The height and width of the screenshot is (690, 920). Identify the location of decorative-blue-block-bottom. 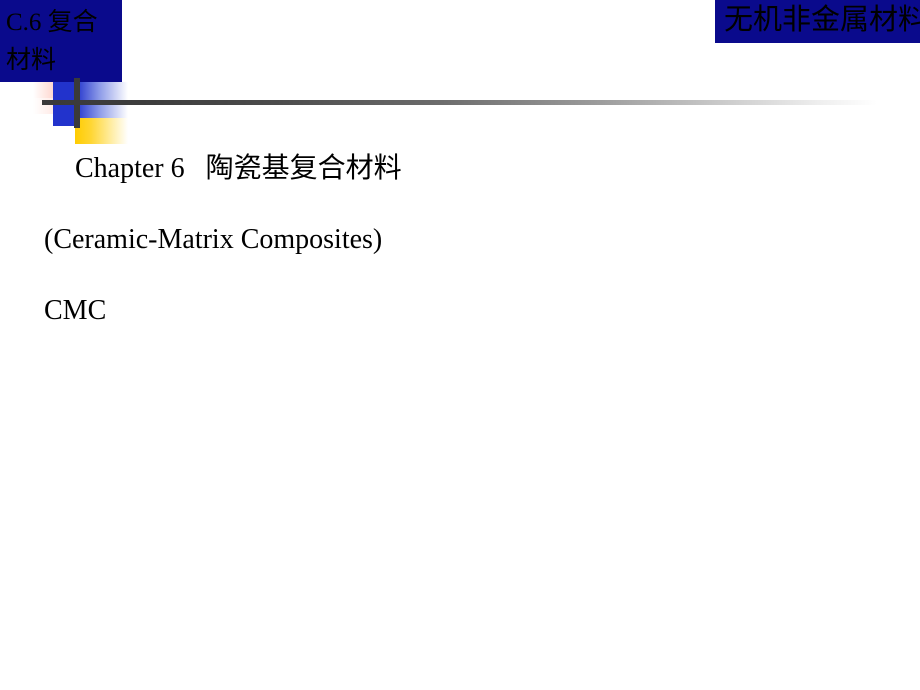
(90, 115).